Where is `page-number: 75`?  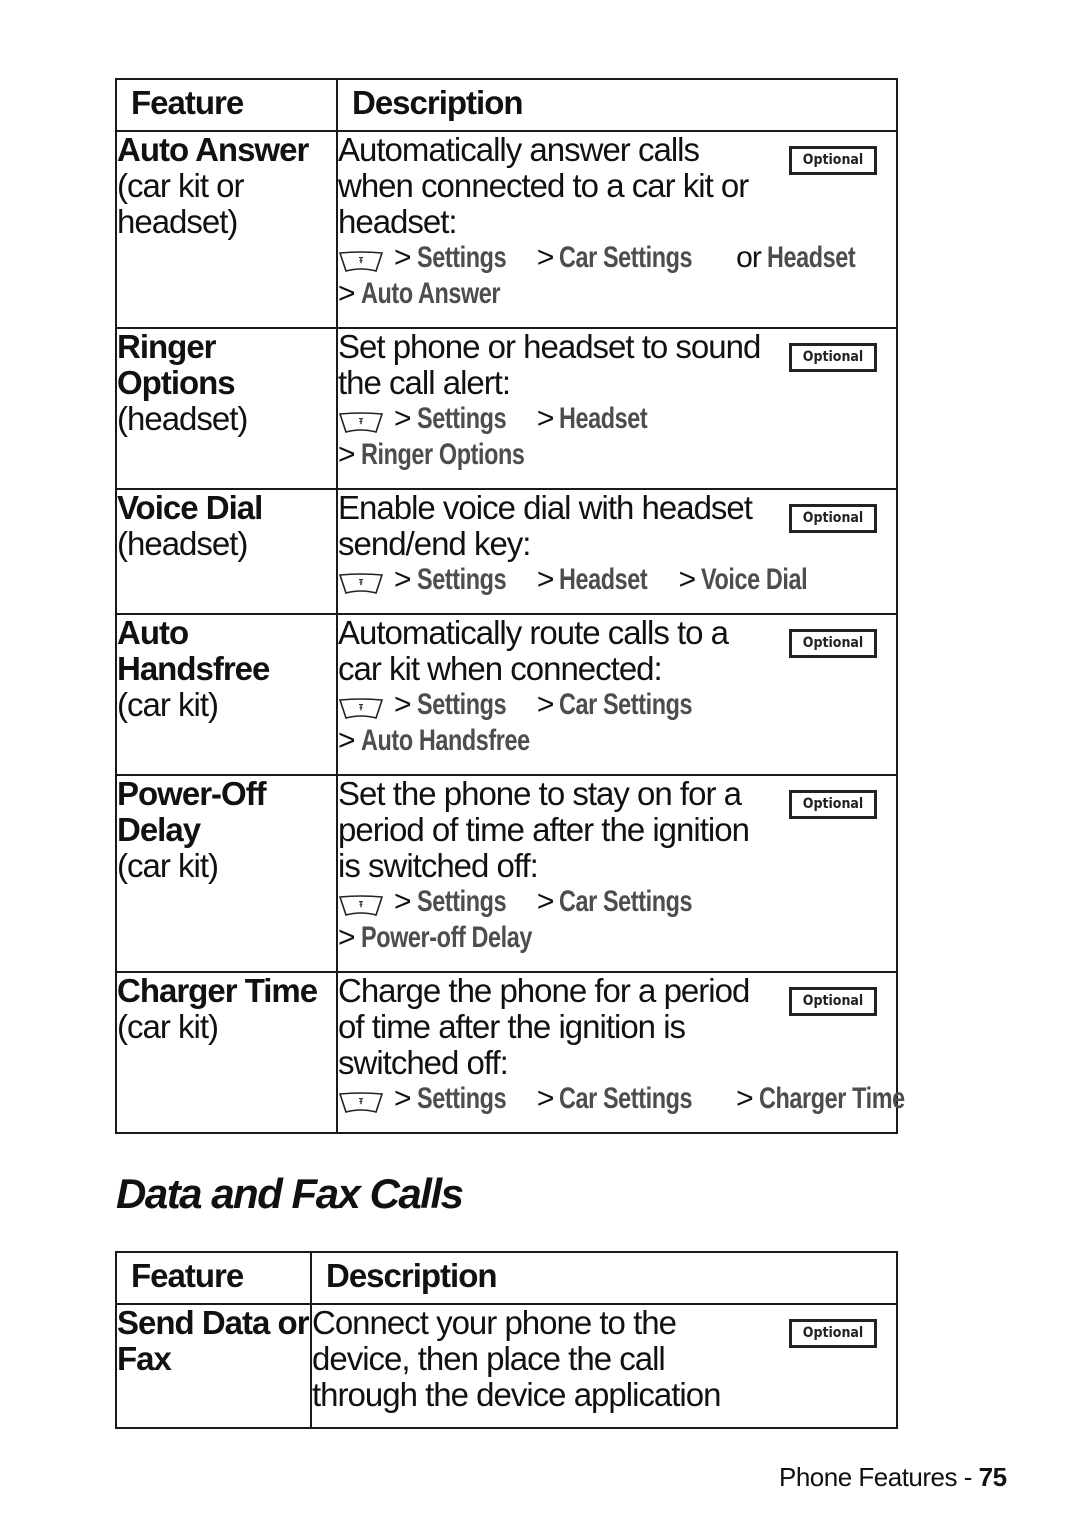 page-number: 75 is located at coordinates (992, 1477).